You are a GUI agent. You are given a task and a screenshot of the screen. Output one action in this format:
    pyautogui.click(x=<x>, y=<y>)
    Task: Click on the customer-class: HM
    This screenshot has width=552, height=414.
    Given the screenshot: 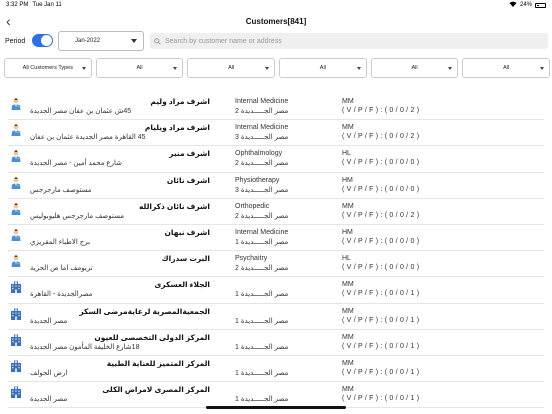 What is the action you would take?
    pyautogui.click(x=347, y=180)
    